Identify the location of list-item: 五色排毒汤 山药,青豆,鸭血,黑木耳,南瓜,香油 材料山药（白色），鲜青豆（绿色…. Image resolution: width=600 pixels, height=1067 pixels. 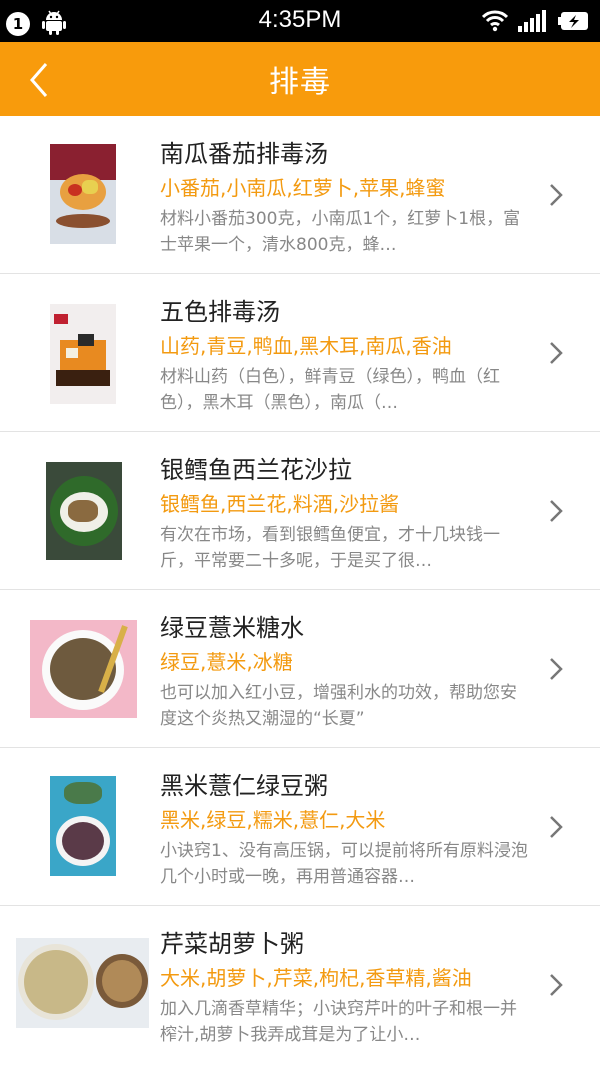
(300, 353).